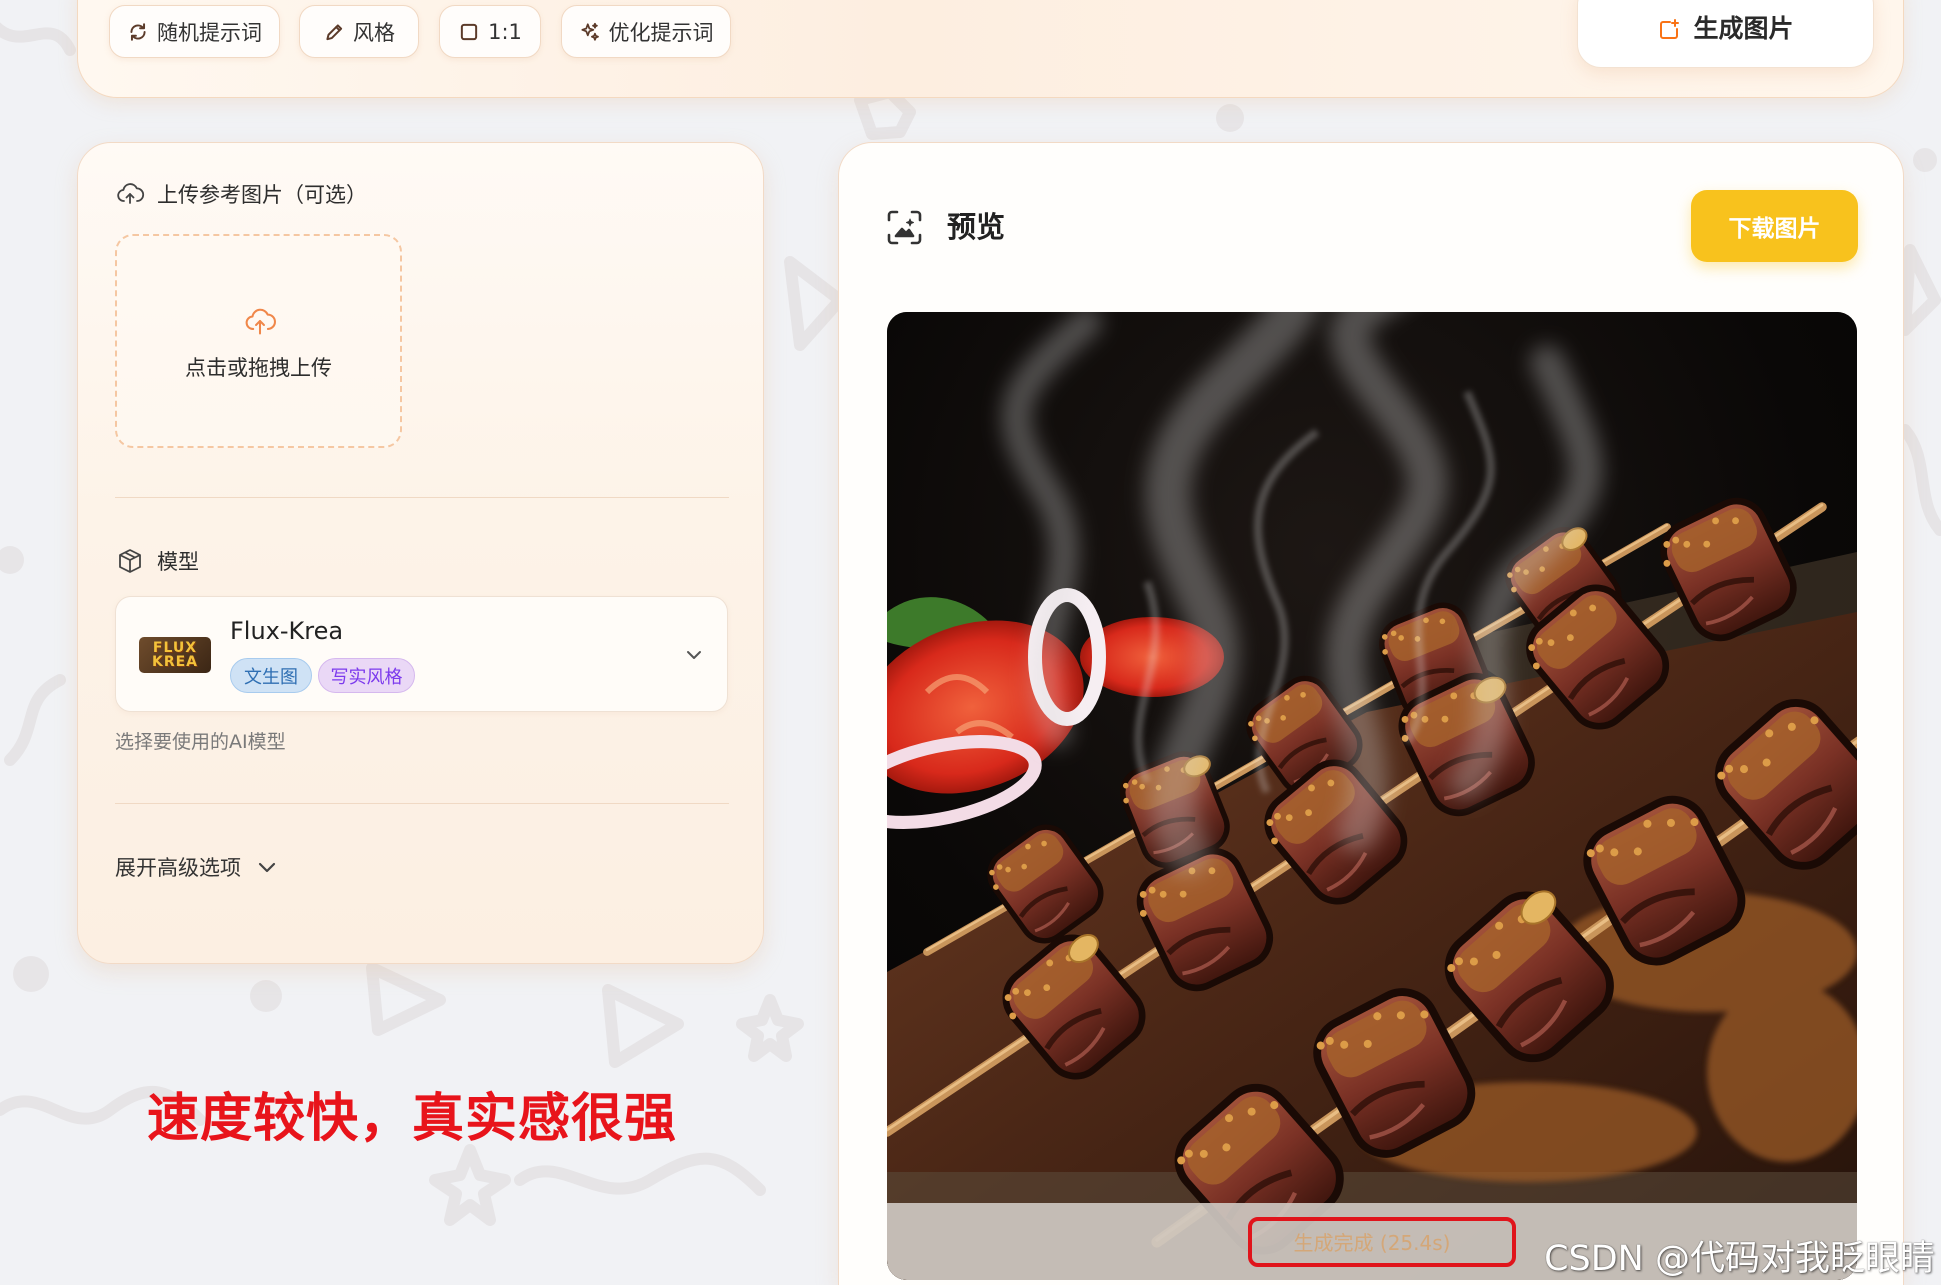 Image resolution: width=1941 pixels, height=1285 pixels. I want to click on sparkles-icon, so click(589, 31).